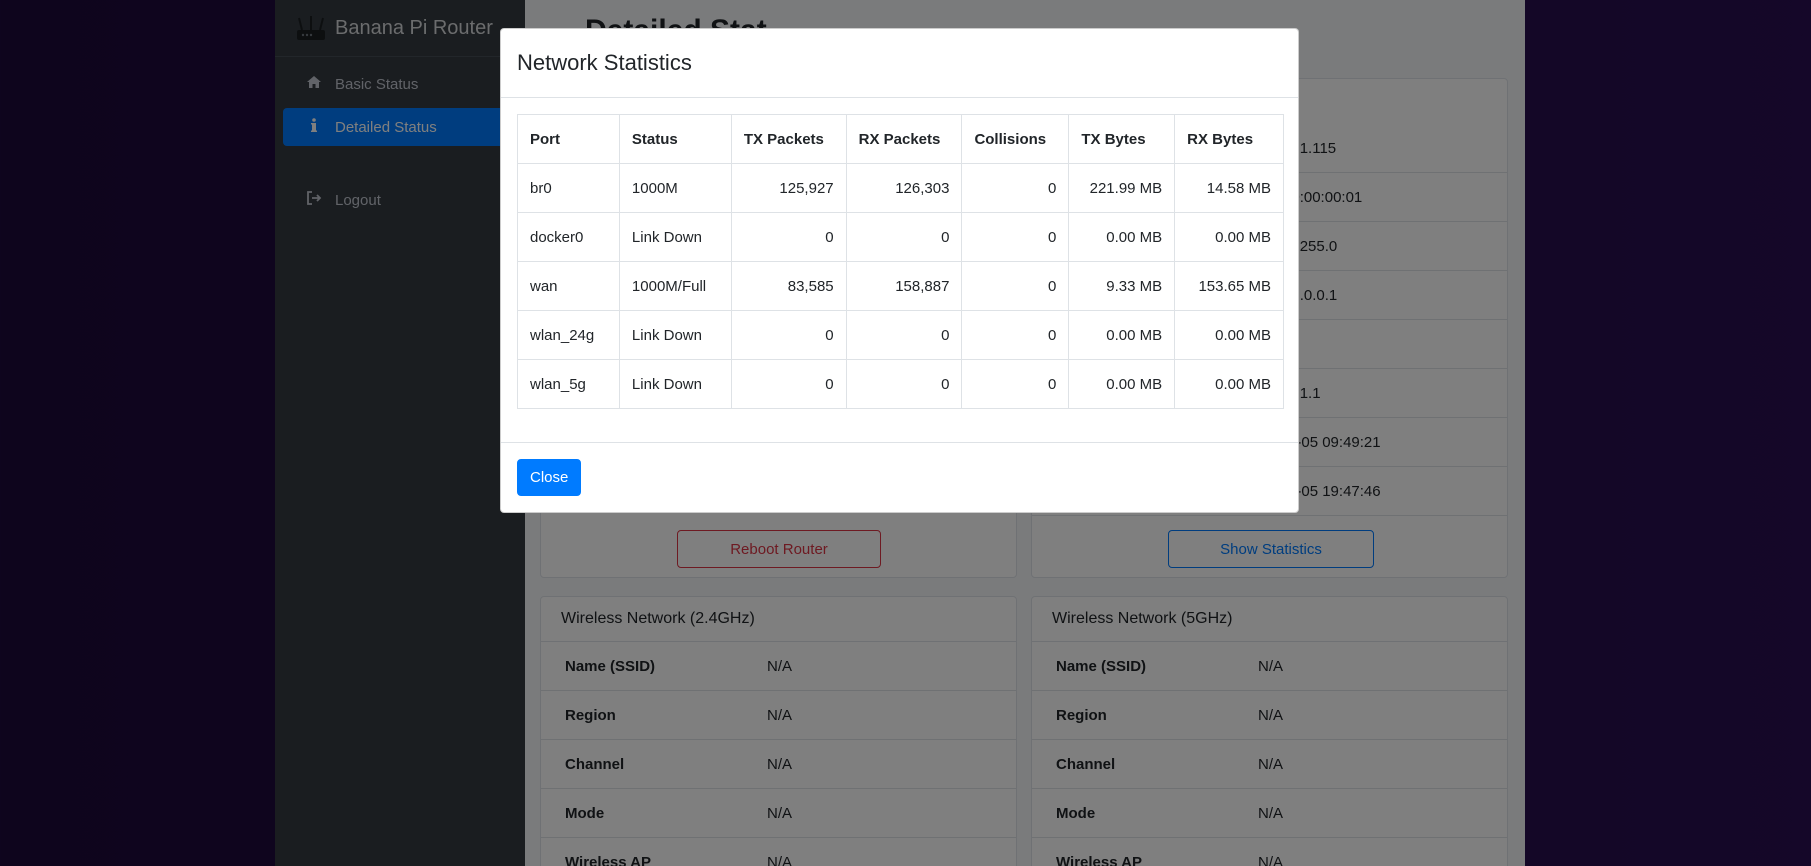 The width and height of the screenshot is (1811, 866). What do you see at coordinates (788, 188) in the screenshot?
I see `cell-tx-packets: 125,927` at bounding box center [788, 188].